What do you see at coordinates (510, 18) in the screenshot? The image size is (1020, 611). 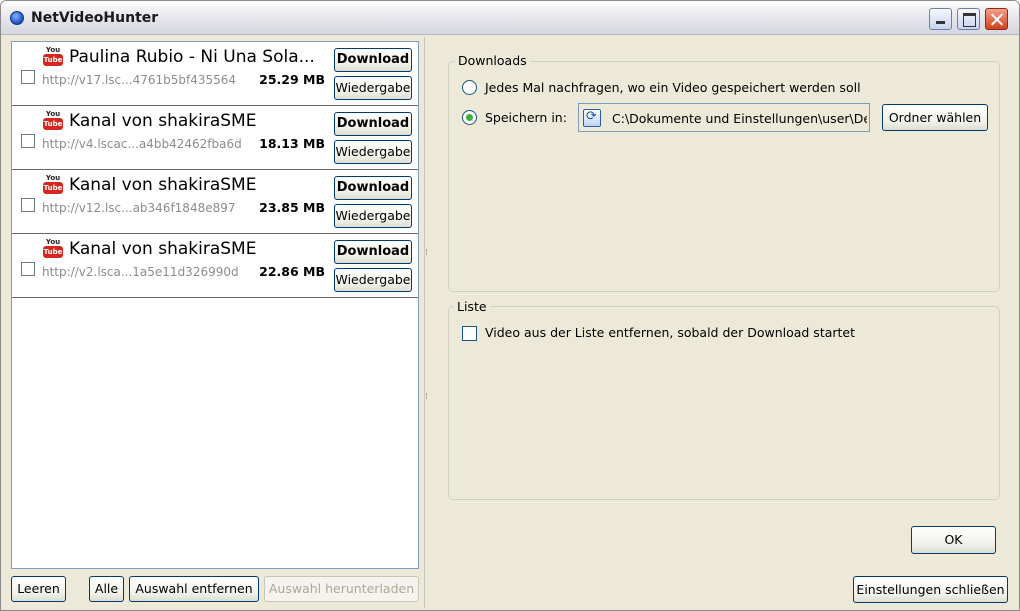 I see `title-bar: NetVideoHunter` at bounding box center [510, 18].